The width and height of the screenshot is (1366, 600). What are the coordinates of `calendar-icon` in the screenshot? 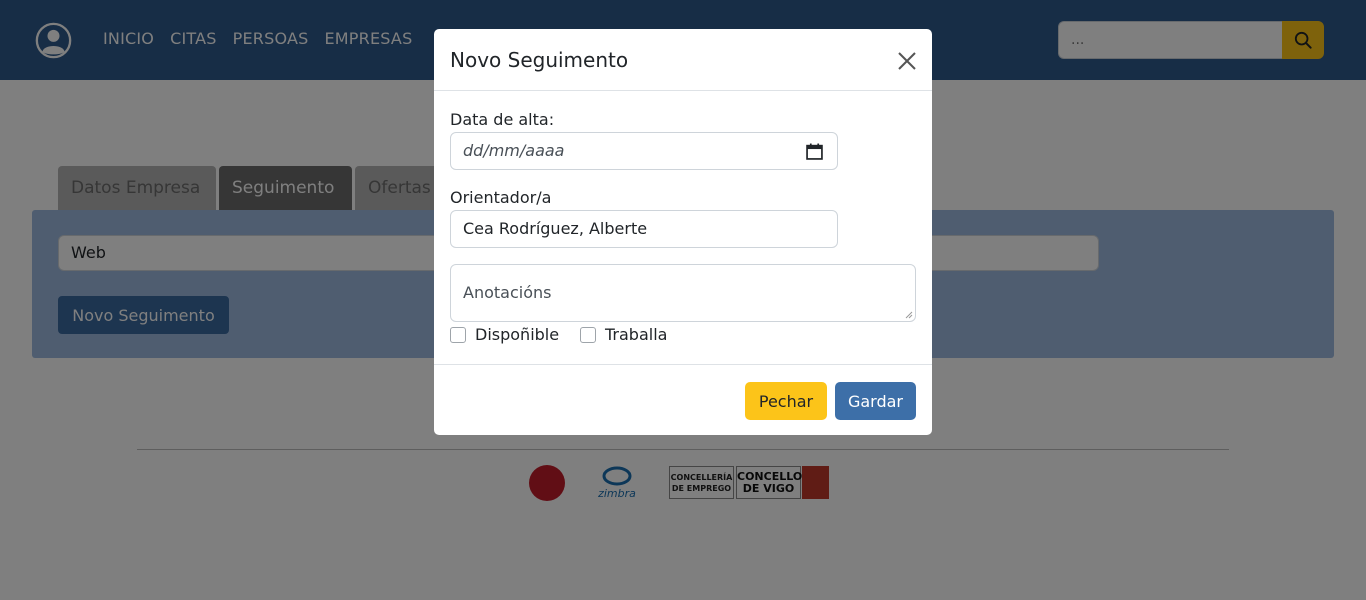 It's located at (814, 151).